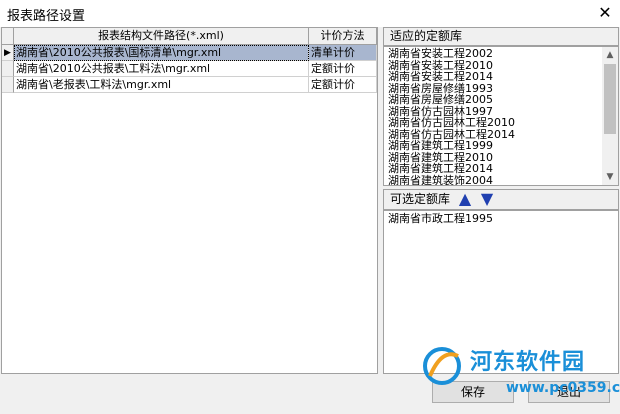  What do you see at coordinates (161, 53) in the screenshot?
I see `cell-path: 湖南省\2010公共报表\国标清单\mgr.xml` at bounding box center [161, 53].